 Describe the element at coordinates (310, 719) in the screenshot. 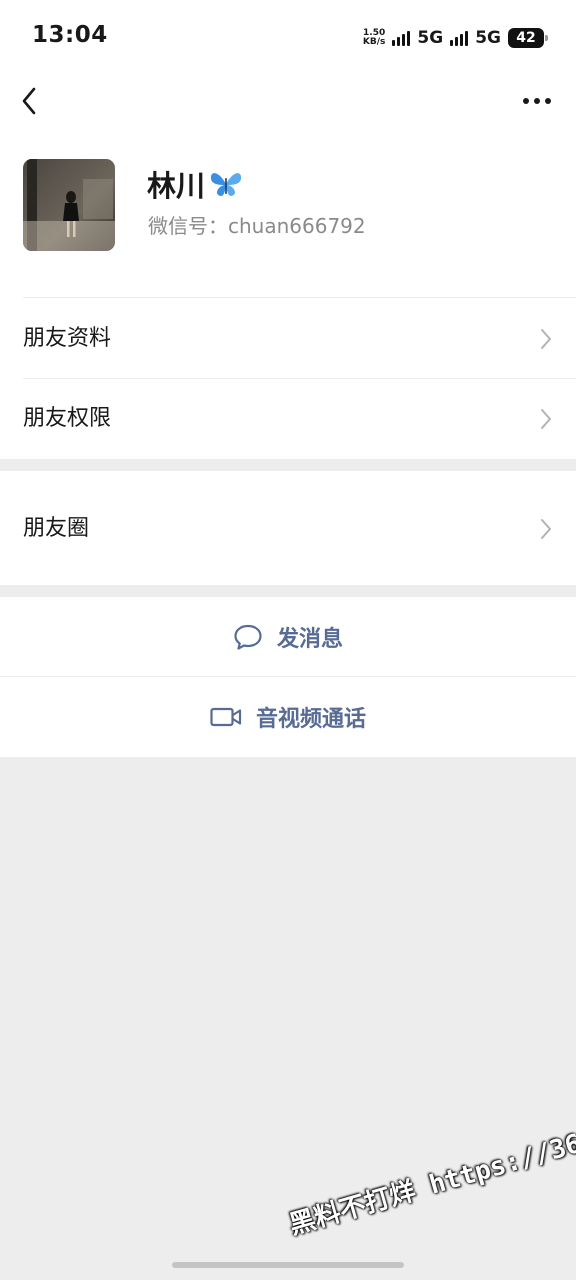

I see `video-call-label: 音视频通话` at that location.